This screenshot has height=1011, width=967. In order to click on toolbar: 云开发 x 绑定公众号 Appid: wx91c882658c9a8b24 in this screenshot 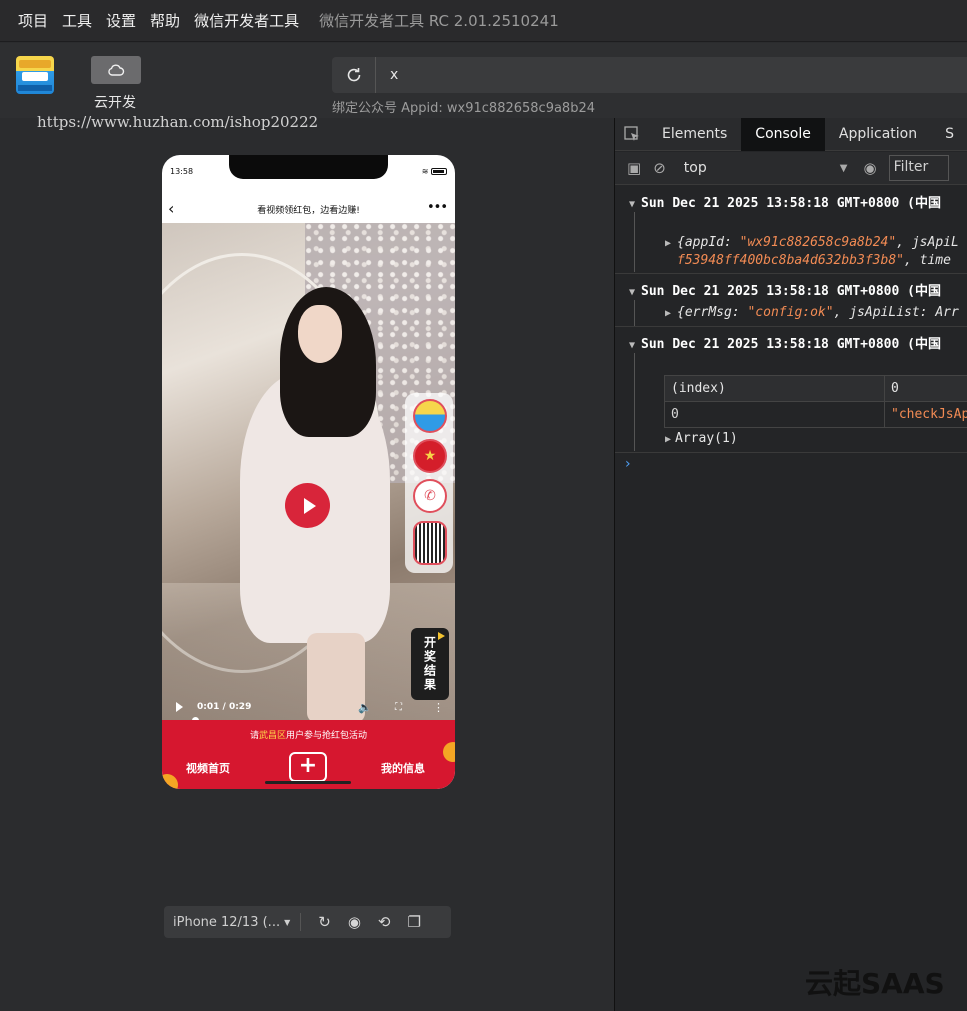, I will do `click(483, 80)`.